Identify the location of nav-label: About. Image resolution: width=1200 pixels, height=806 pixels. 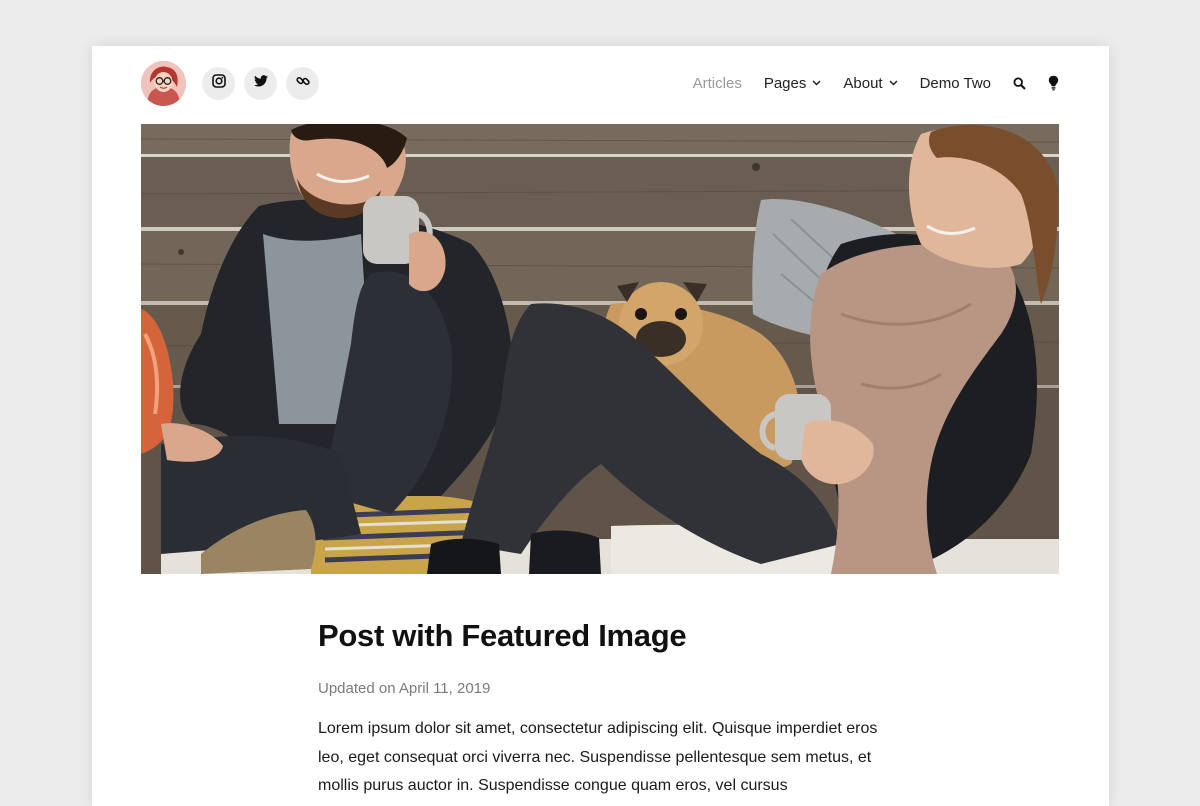
(863, 83).